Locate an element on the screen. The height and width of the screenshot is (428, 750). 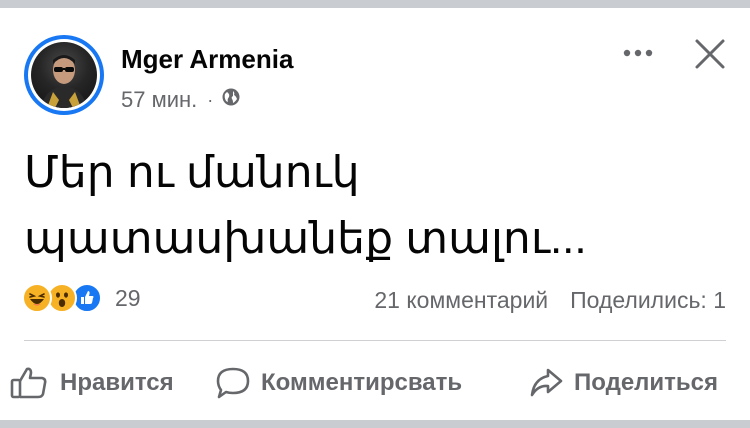
share-button: Поделиться is located at coordinates (623, 383).